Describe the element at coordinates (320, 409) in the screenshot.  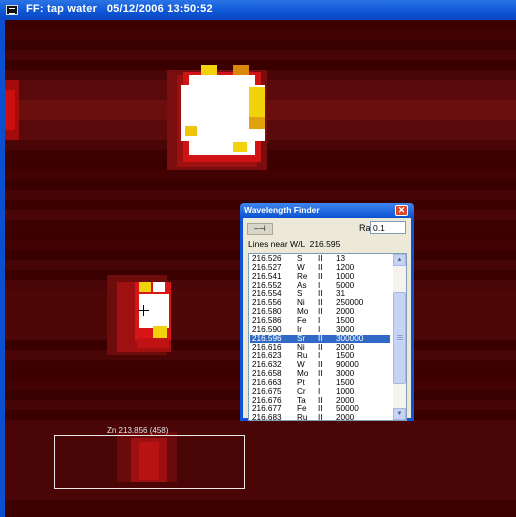
I see `list-item: 216.677 Fe II 50000` at that location.